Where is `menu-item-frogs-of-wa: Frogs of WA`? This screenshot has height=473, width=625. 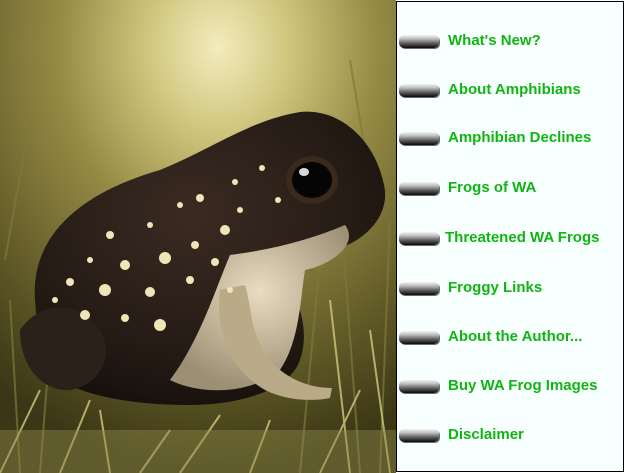 menu-item-frogs-of-wa: Frogs of WA is located at coordinates (510, 189).